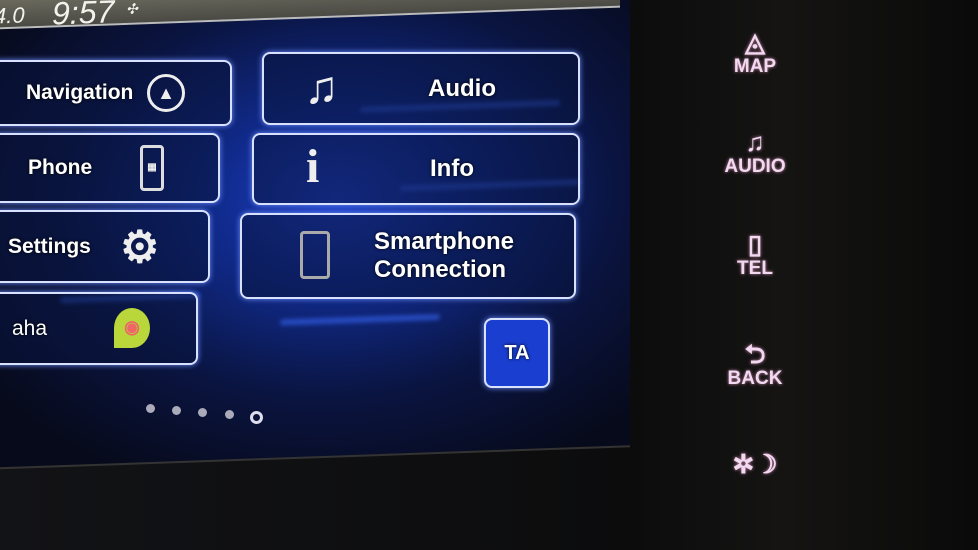 This screenshot has width=978, height=550. I want to click on smartphone-label-line1: Smartphone, so click(444, 241).